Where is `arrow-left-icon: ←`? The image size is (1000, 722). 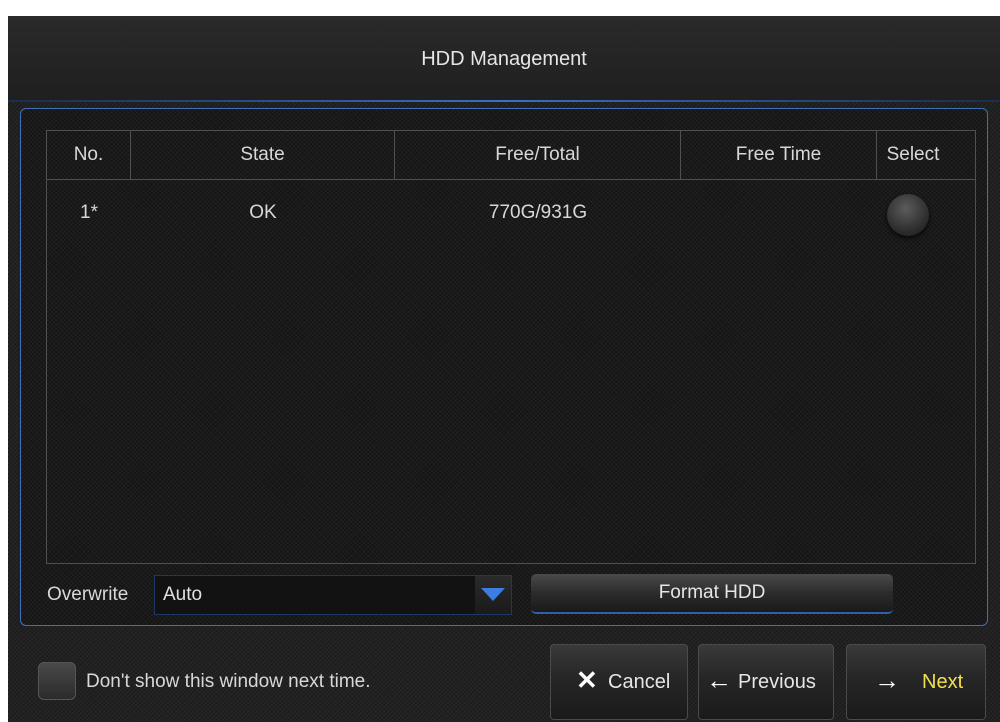 arrow-left-icon: ← is located at coordinates (719, 680).